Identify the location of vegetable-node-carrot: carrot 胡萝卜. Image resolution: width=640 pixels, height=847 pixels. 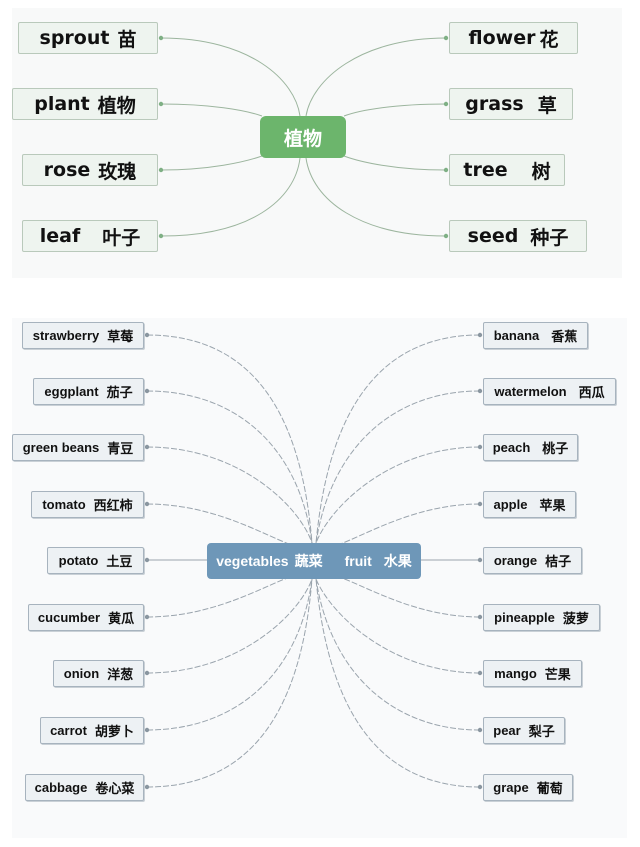
(92, 730).